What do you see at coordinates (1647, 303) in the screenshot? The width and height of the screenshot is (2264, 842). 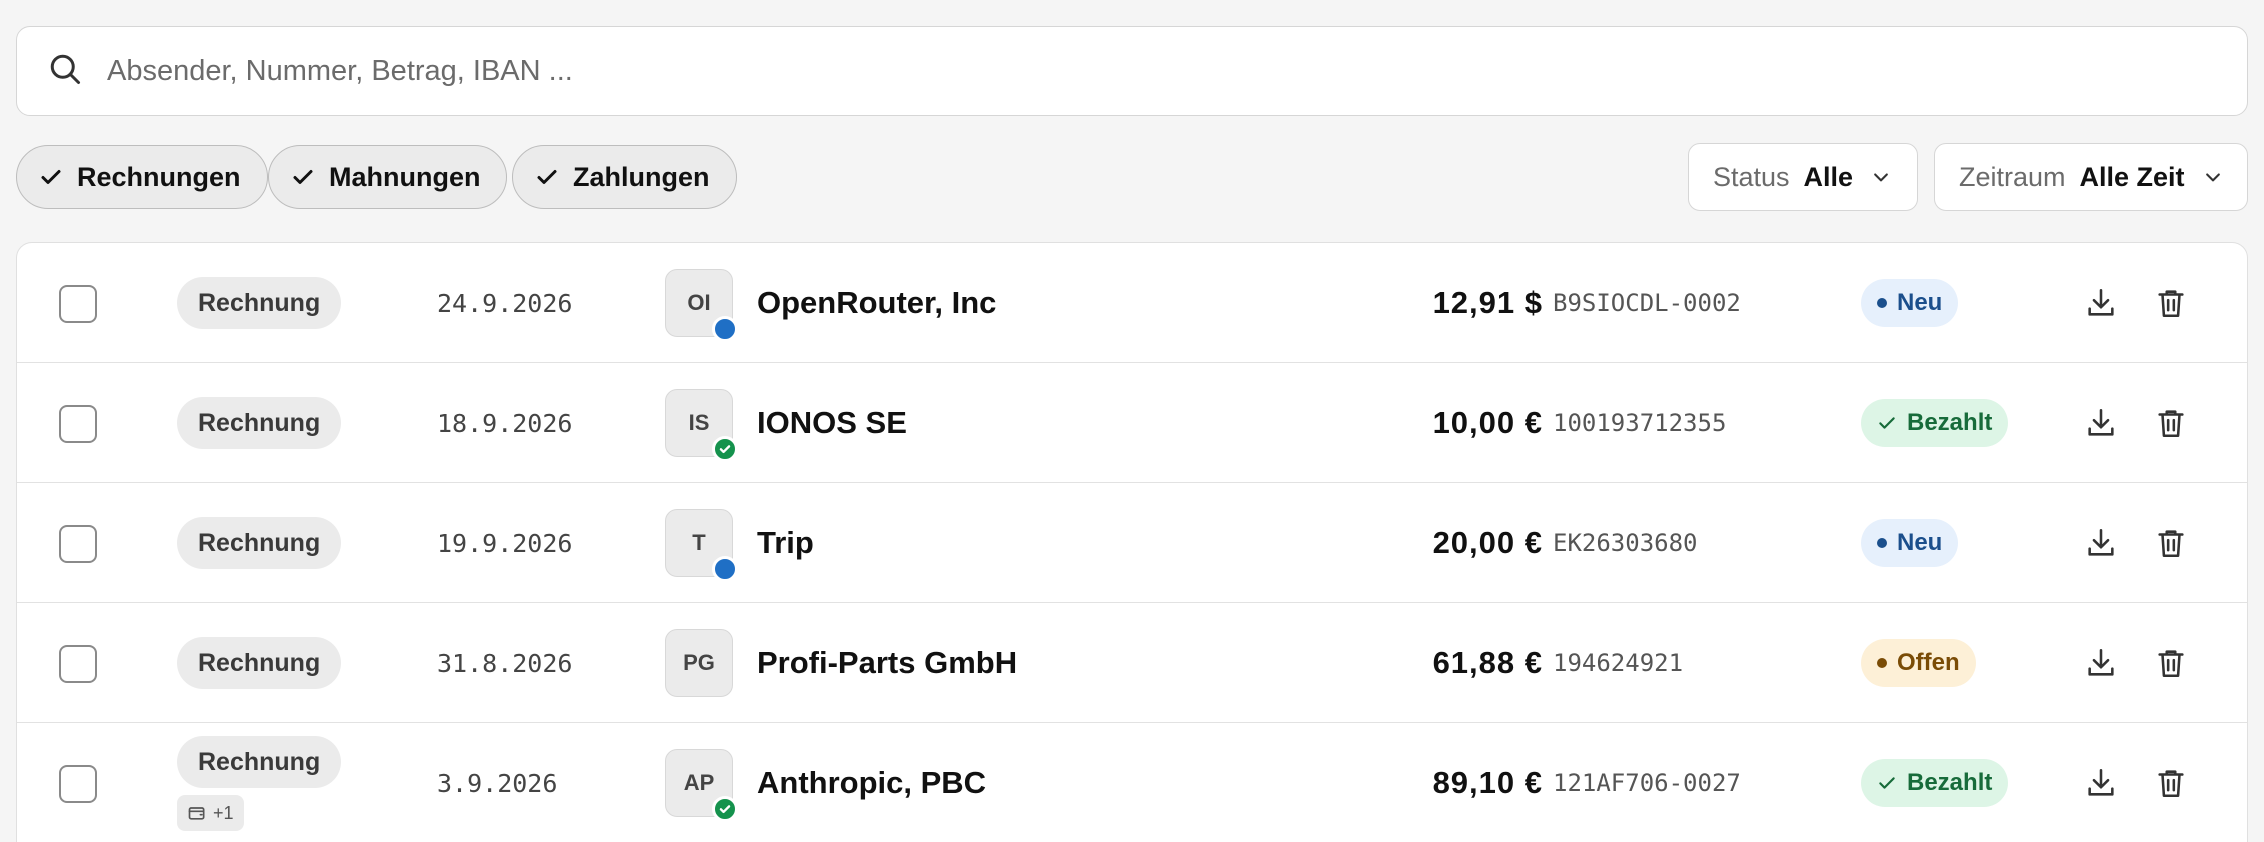 I see `document-number: B9SIOCDL-0002` at bounding box center [1647, 303].